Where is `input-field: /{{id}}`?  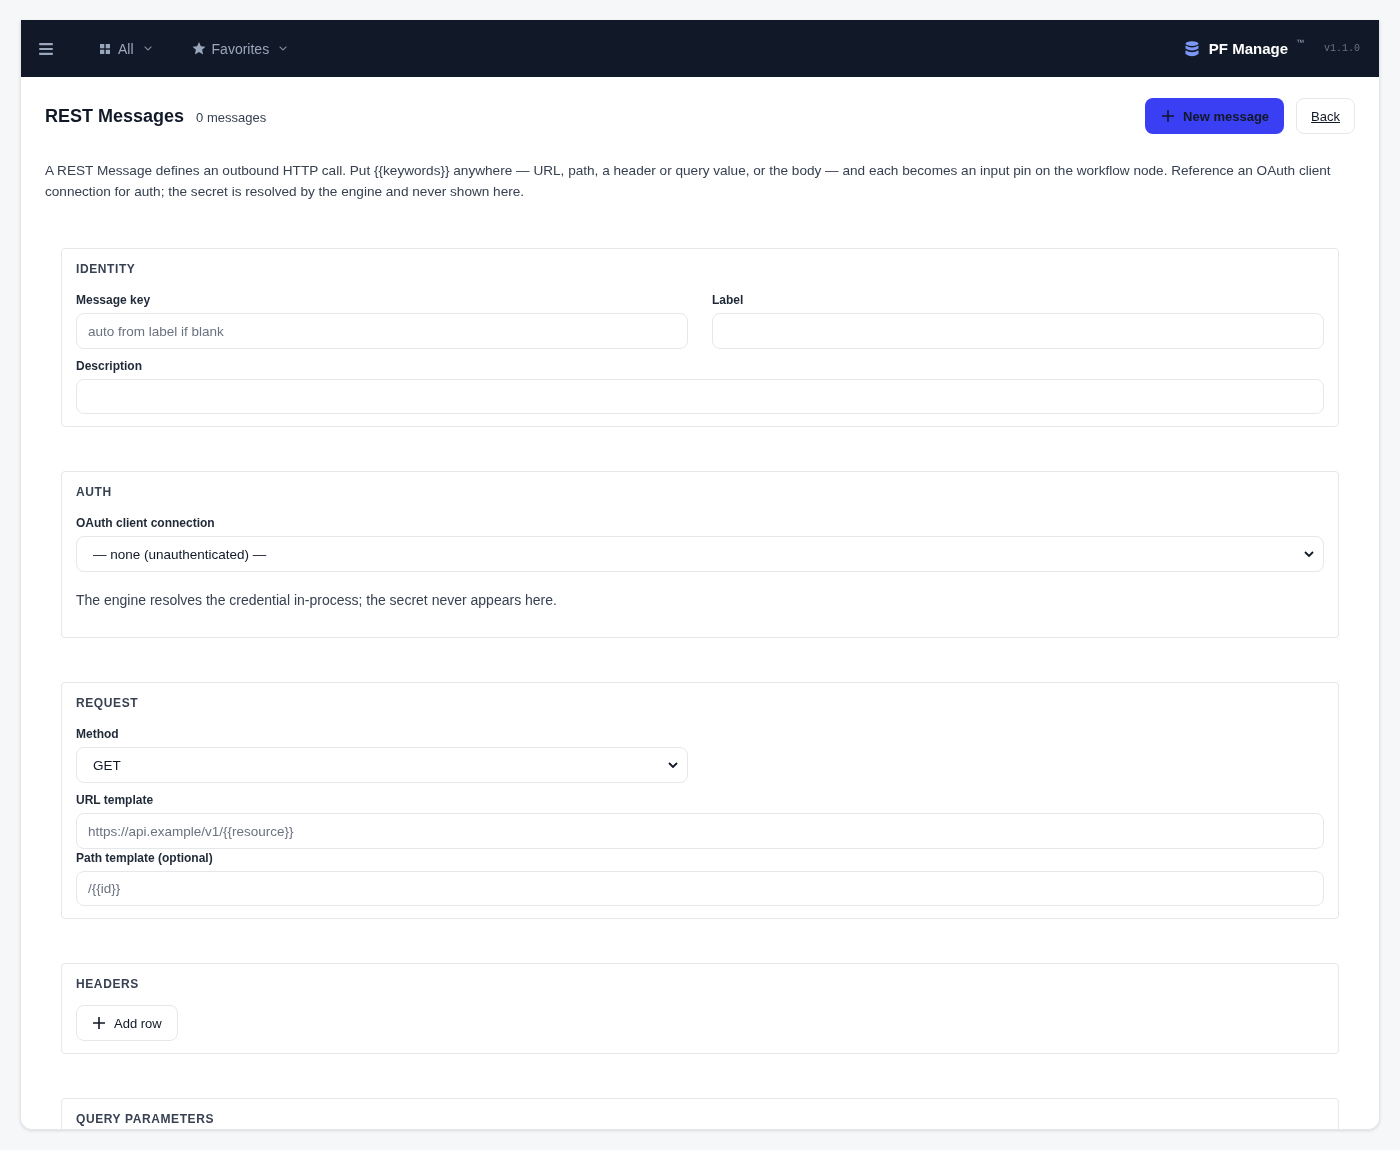 input-field: /{{id}} is located at coordinates (700, 888).